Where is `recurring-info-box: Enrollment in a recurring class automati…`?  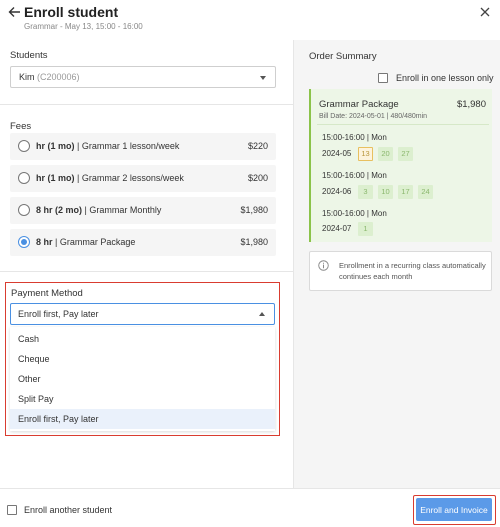 recurring-info-box: Enrollment in a recurring class automati… is located at coordinates (400, 271).